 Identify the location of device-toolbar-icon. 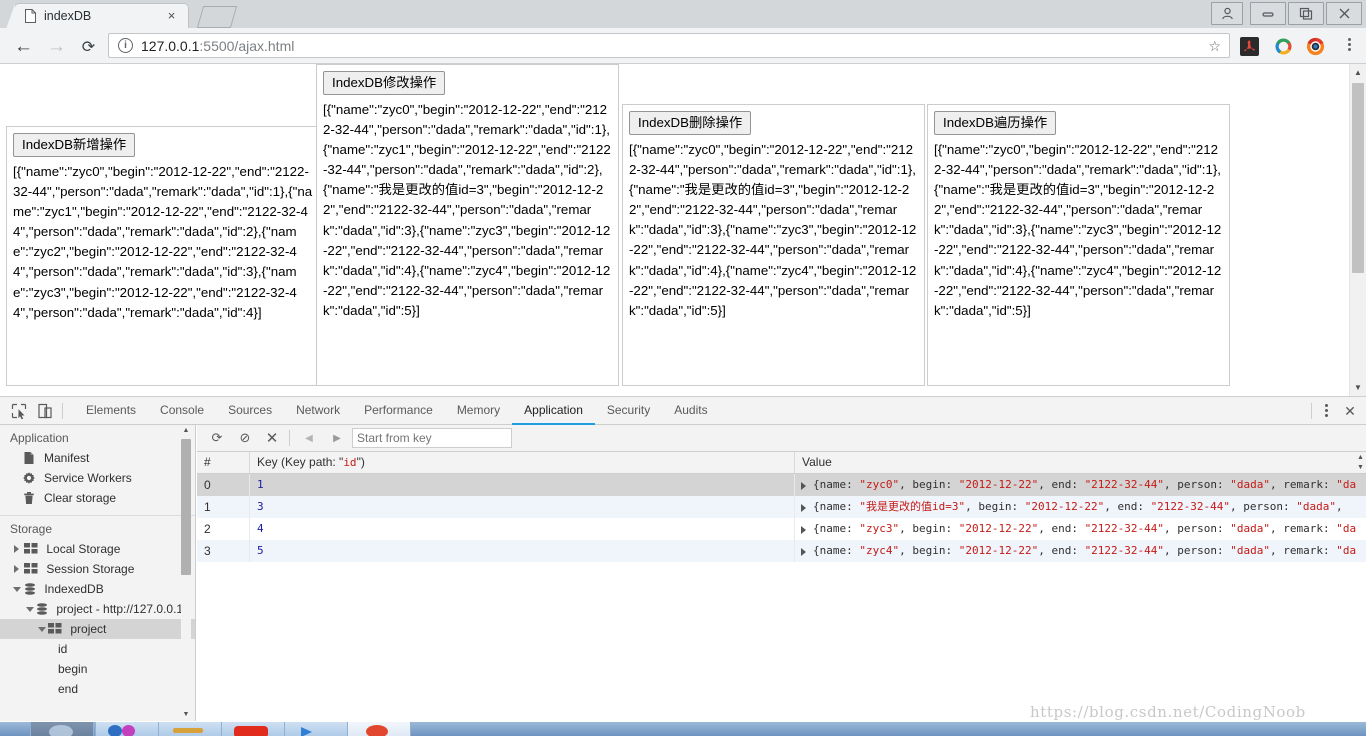
(45, 411).